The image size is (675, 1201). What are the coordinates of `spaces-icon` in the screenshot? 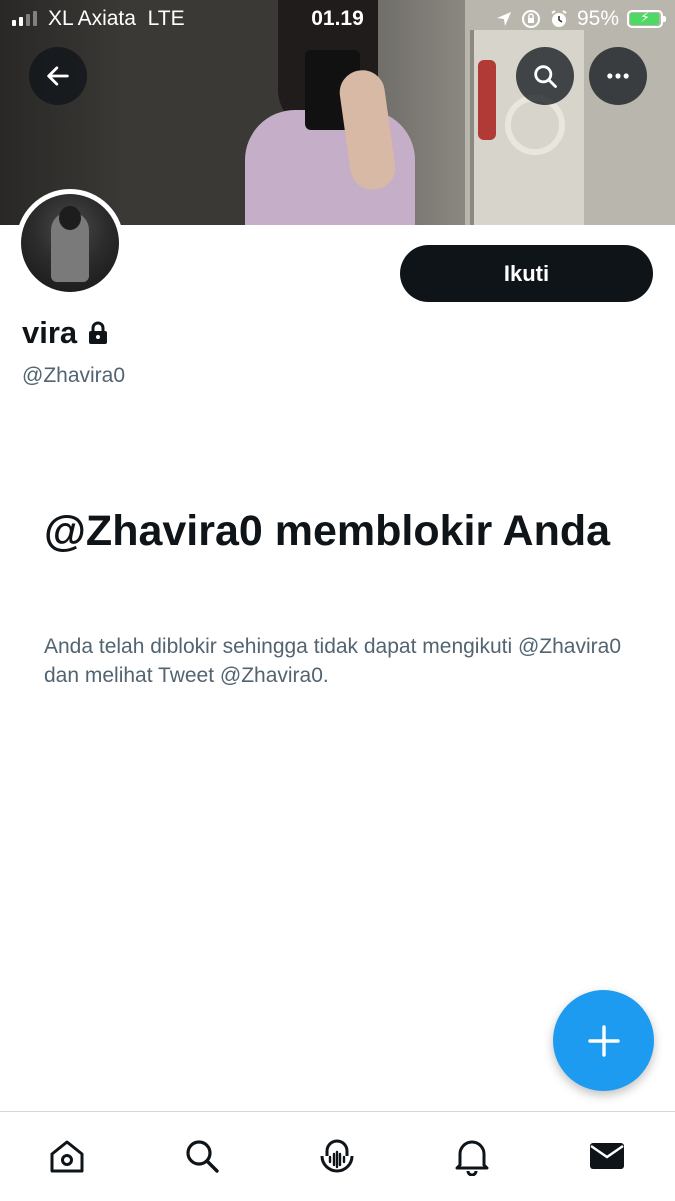 It's located at (337, 1156).